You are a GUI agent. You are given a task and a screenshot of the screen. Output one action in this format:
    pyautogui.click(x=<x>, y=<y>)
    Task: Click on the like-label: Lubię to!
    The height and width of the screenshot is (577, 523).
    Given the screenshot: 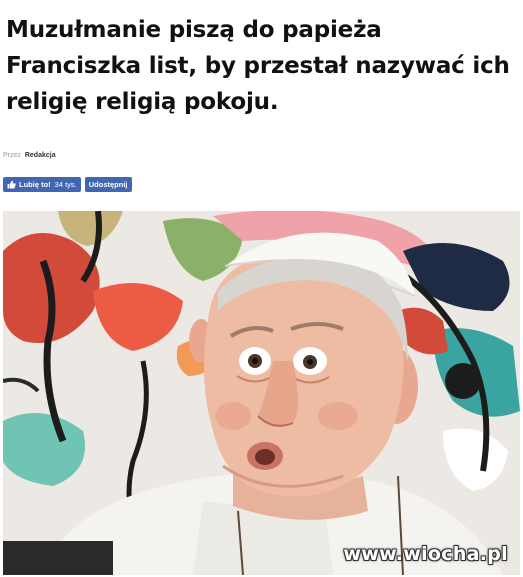 What is the action you would take?
    pyautogui.click(x=35, y=184)
    